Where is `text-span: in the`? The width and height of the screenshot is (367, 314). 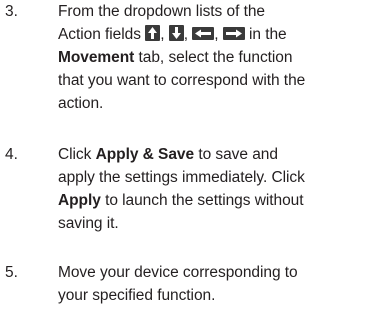
text-span: in the is located at coordinates (268, 34).